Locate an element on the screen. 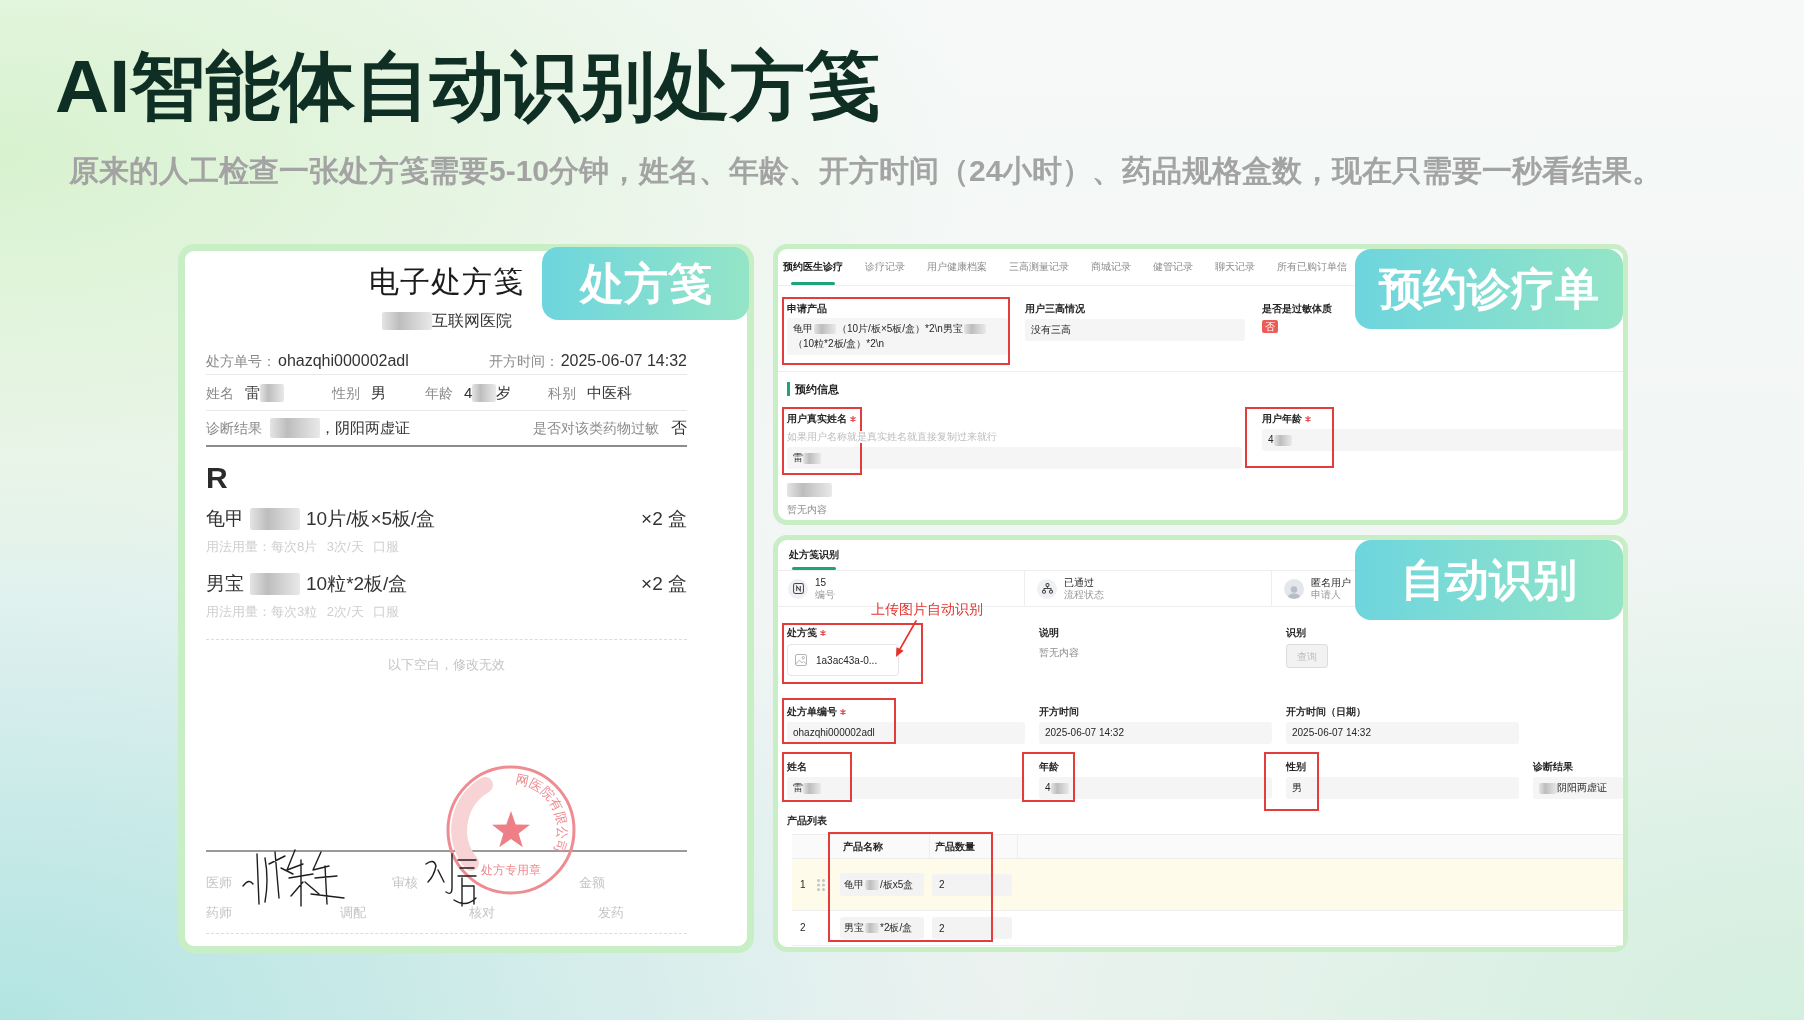 This screenshot has width=1804, height=1020. field-value: 2025-06-07 14:32 is located at coordinates (623, 360).